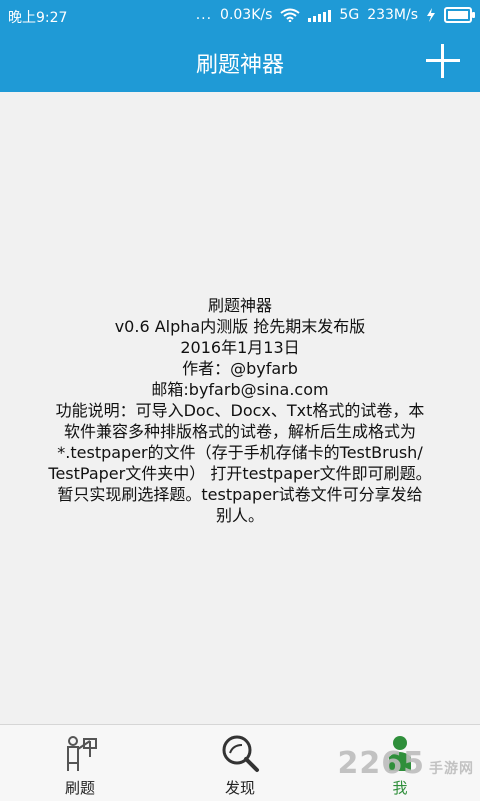 The height and width of the screenshot is (801, 480). Describe the element at coordinates (392, 15) in the screenshot. I see `data-speed: 233M/s` at that location.